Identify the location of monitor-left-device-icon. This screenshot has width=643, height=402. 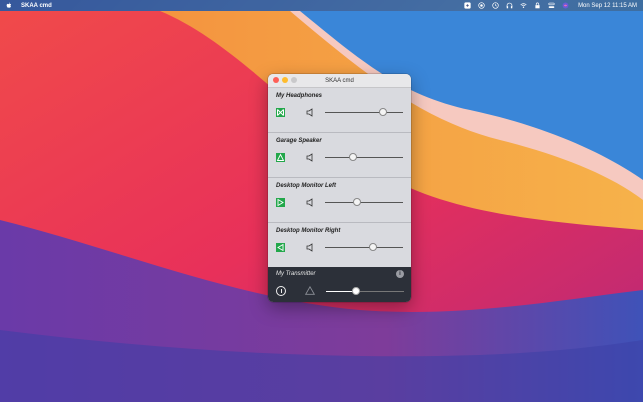
(280, 202).